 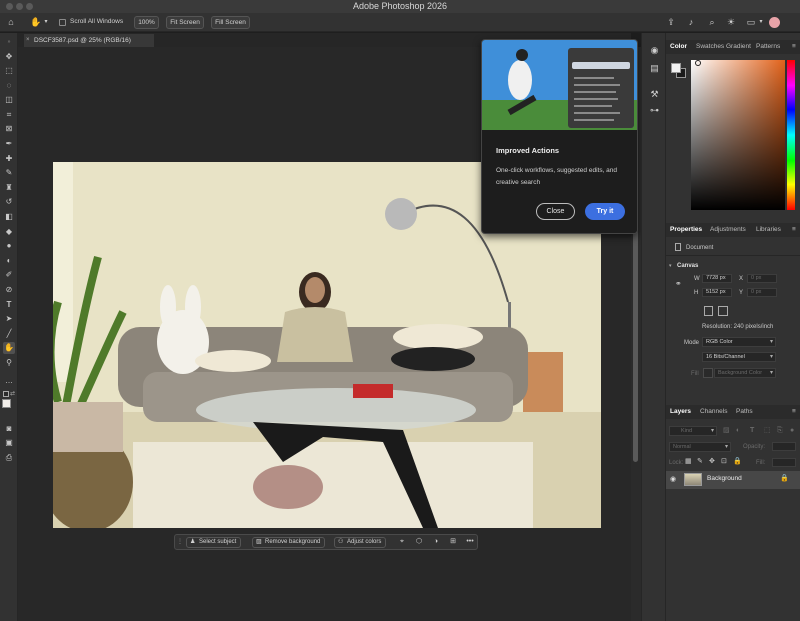 What do you see at coordinates (762, 278) in the screenshot?
I see `x-field: 0 px` at bounding box center [762, 278].